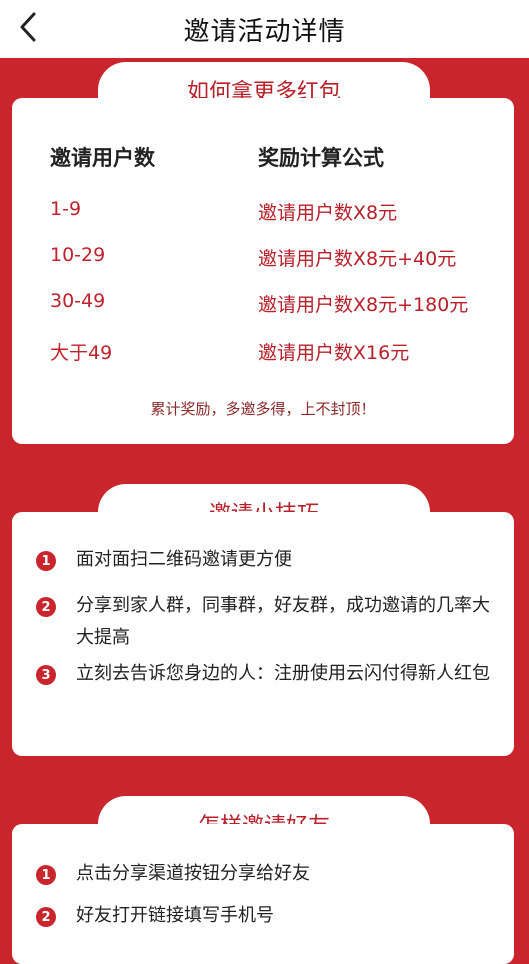  What do you see at coordinates (357, 259) in the screenshot?
I see `reward-formula: 邀请用户数X8元+40元` at bounding box center [357, 259].